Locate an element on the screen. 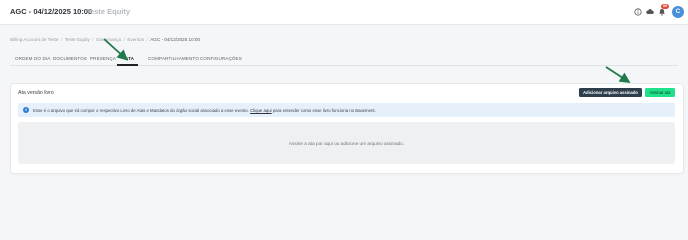  add-signed-file-button: Adicionar arquivo assinado is located at coordinates (610, 92).